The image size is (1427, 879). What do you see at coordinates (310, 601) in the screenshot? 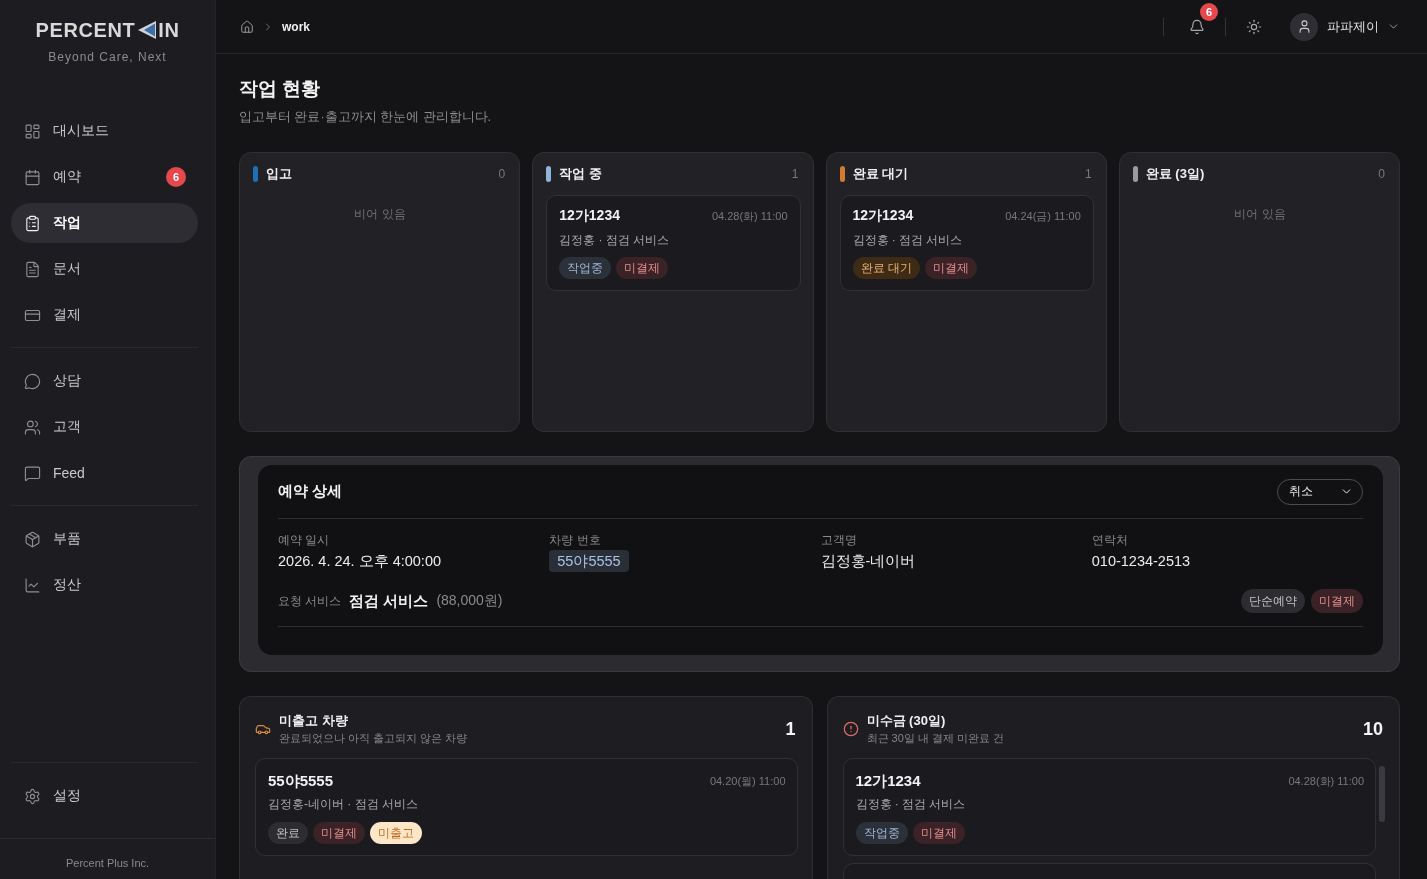
I see `field-label: 요청 서비스` at bounding box center [310, 601].